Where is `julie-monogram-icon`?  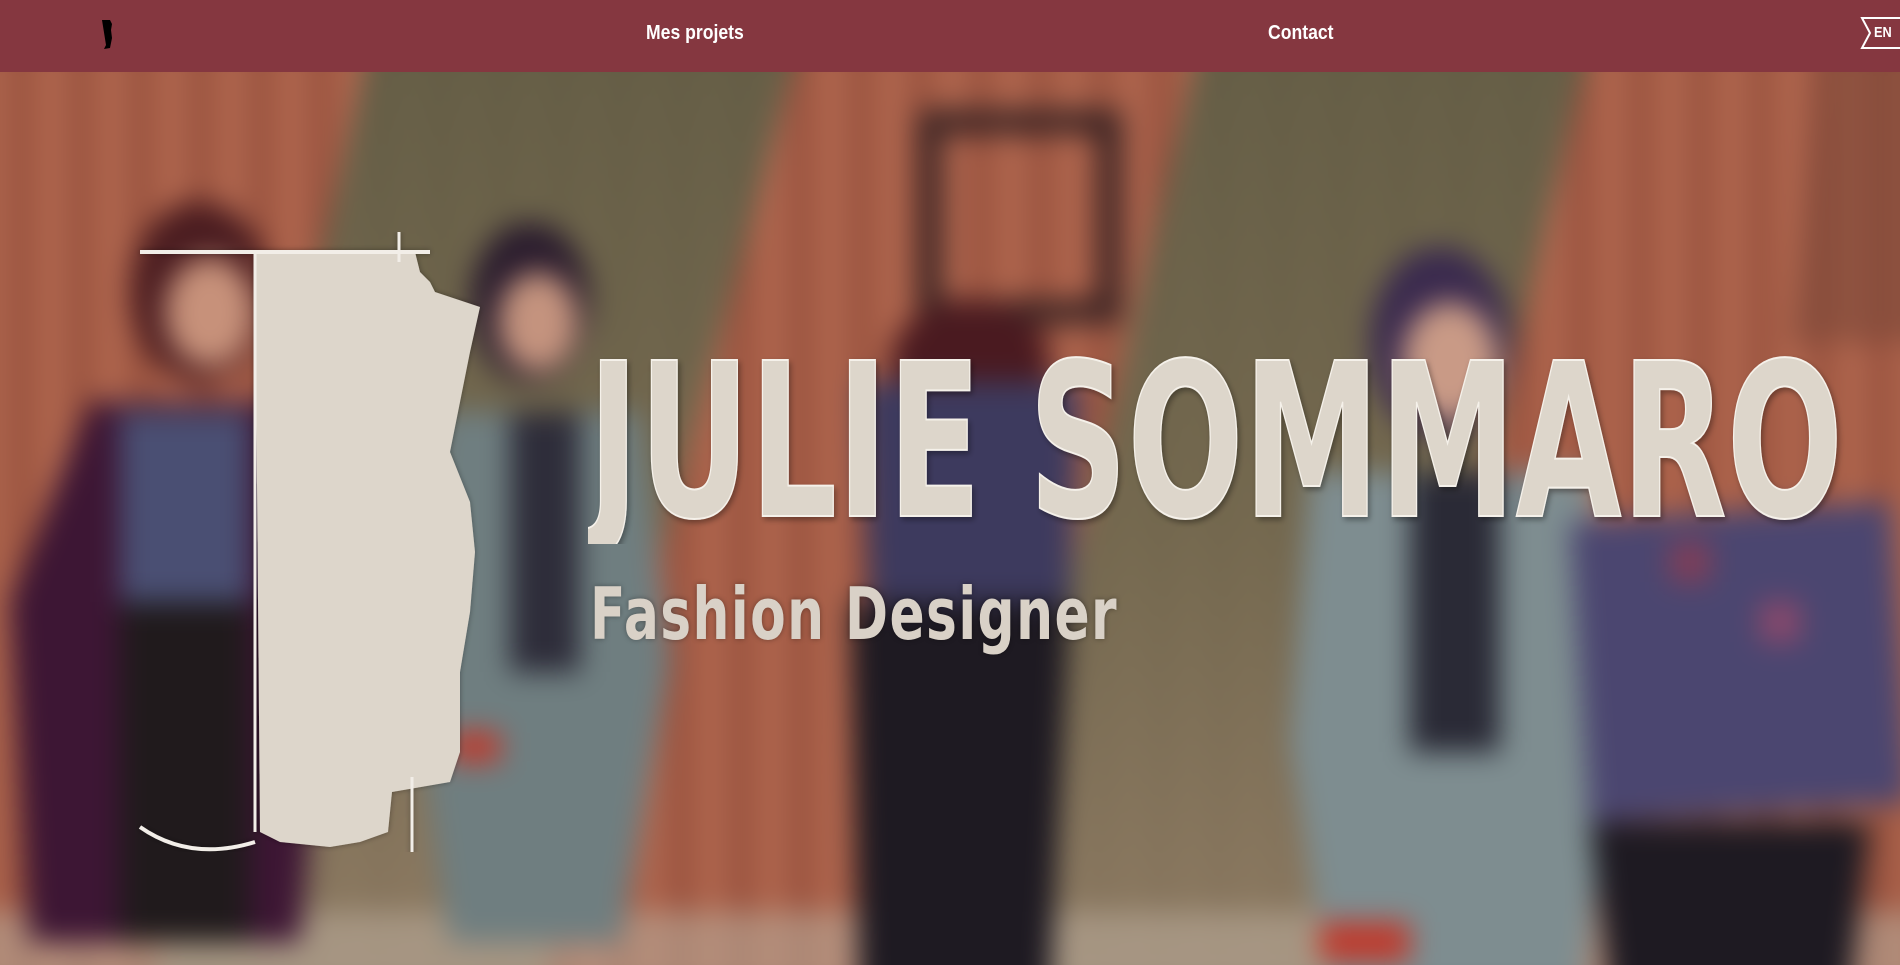
julie-monogram-icon is located at coordinates (309, 542).